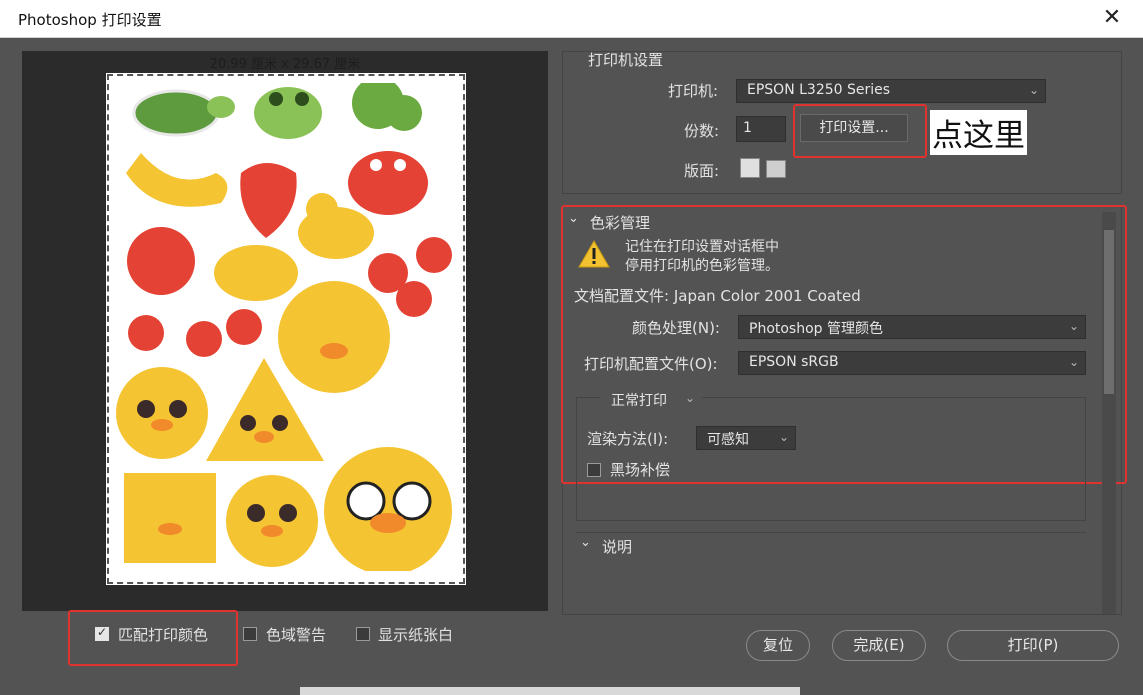 This screenshot has height=695, width=1143. Describe the element at coordinates (250, 634) in the screenshot. I see `gamut-warning-checkbox` at that location.